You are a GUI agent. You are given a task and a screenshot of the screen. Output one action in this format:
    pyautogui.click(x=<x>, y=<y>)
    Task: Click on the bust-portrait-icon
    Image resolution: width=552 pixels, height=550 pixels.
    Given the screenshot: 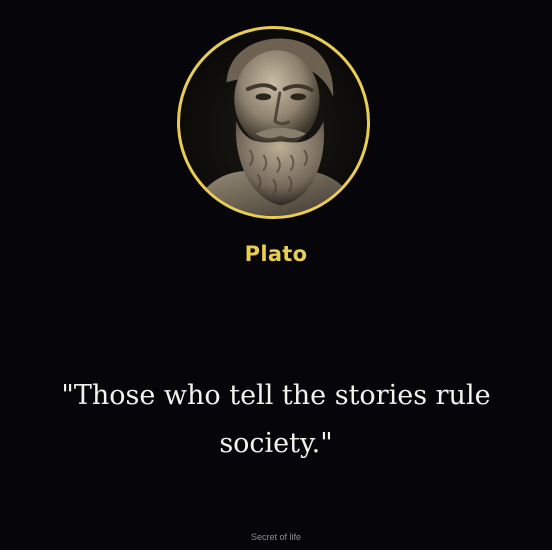 What is the action you would take?
    pyautogui.click(x=276, y=127)
    